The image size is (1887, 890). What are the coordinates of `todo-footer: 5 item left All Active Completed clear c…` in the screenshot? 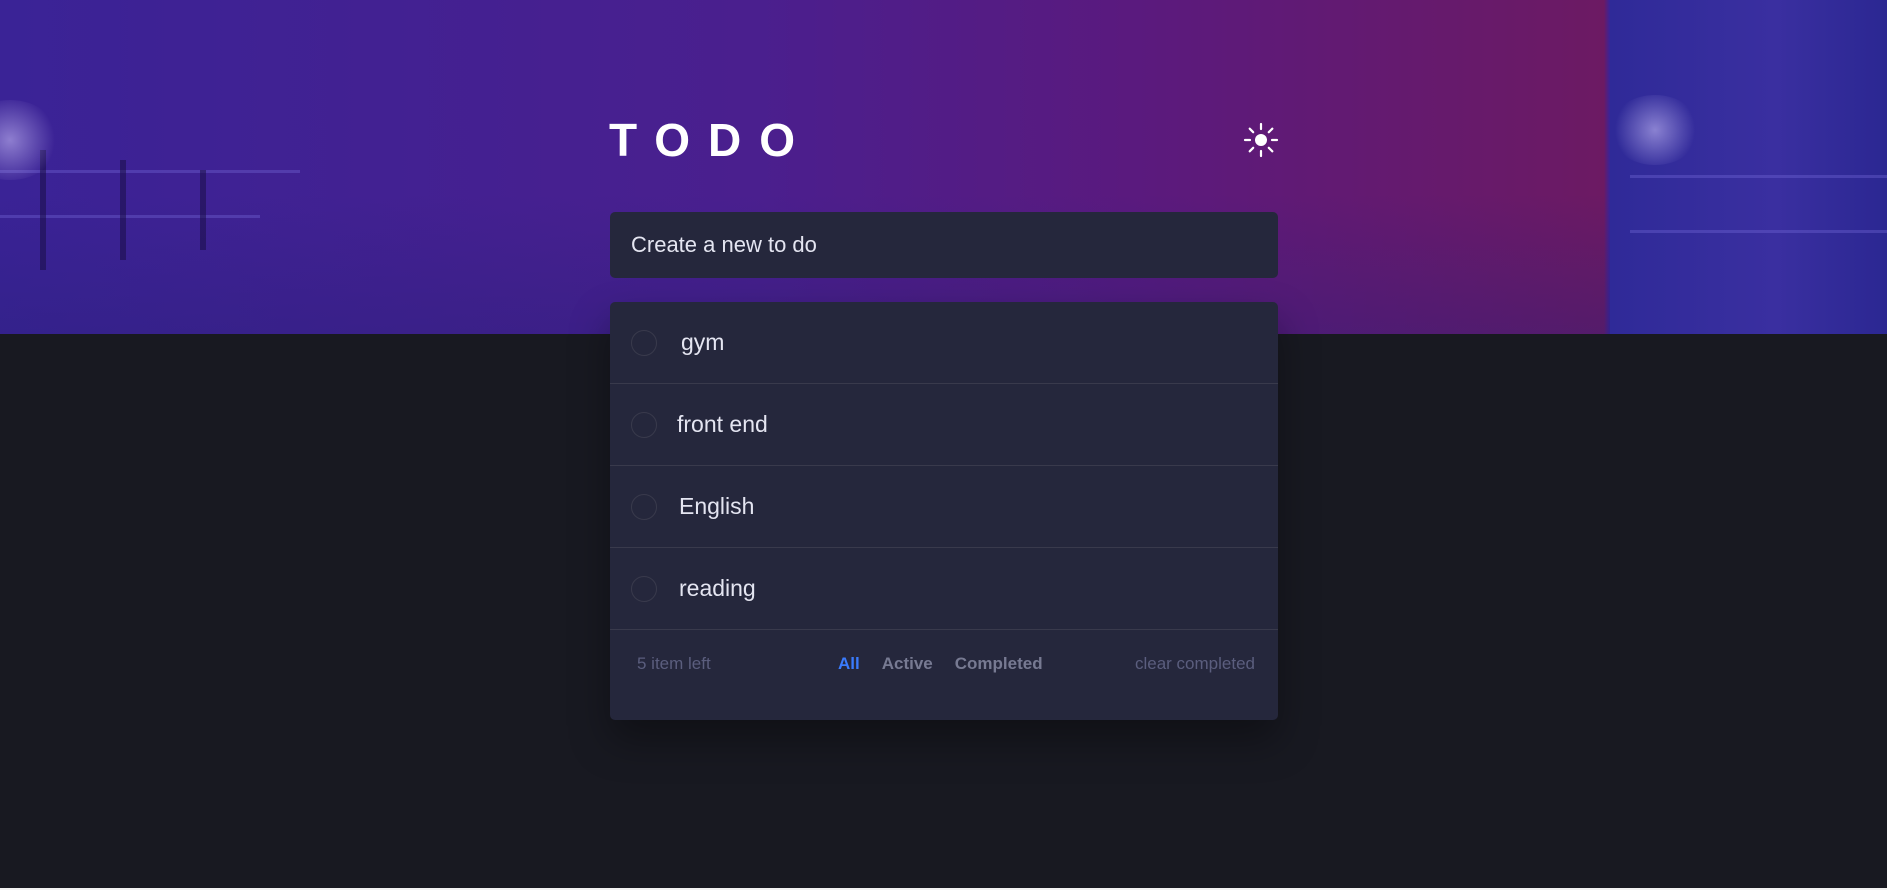 It's located at (944, 664).